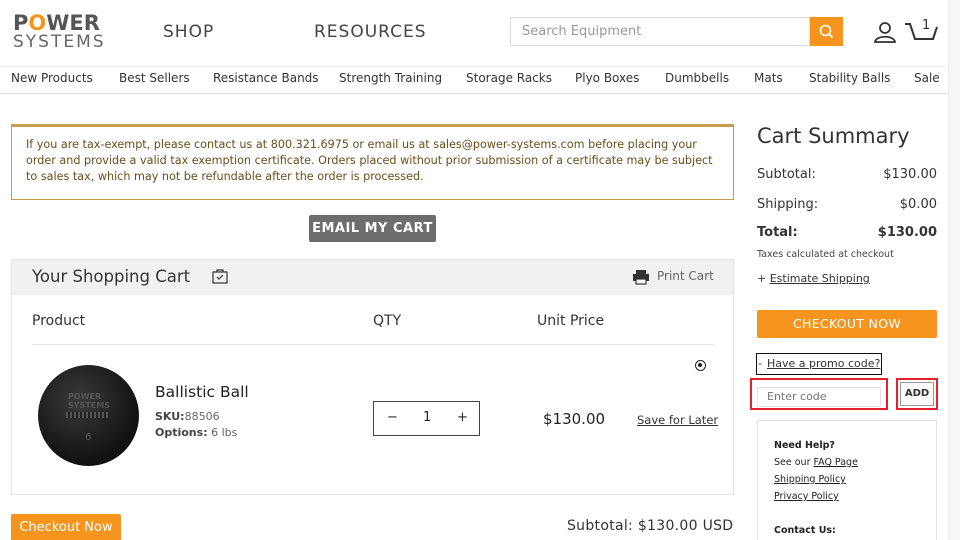 The width and height of the screenshot is (960, 540). Describe the element at coordinates (954, 270) in the screenshot. I see `scrollbar` at that location.